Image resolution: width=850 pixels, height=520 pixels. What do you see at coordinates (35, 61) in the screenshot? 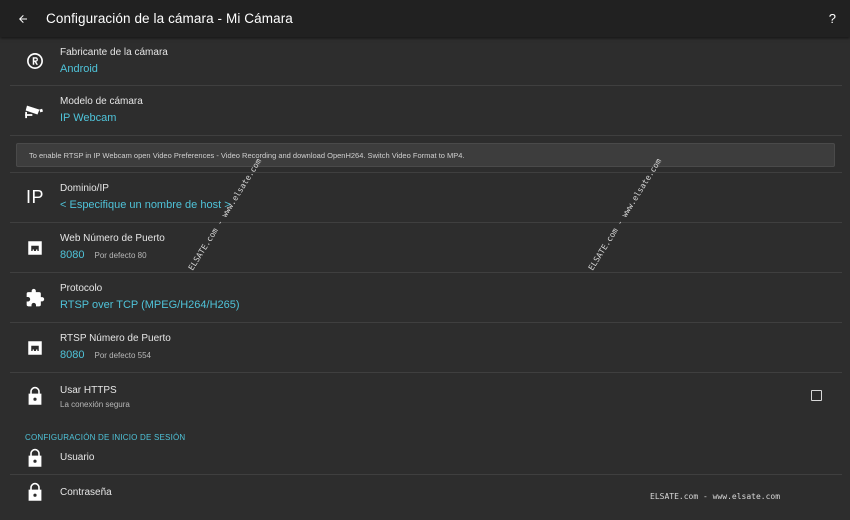
I see `registered-icon` at bounding box center [35, 61].